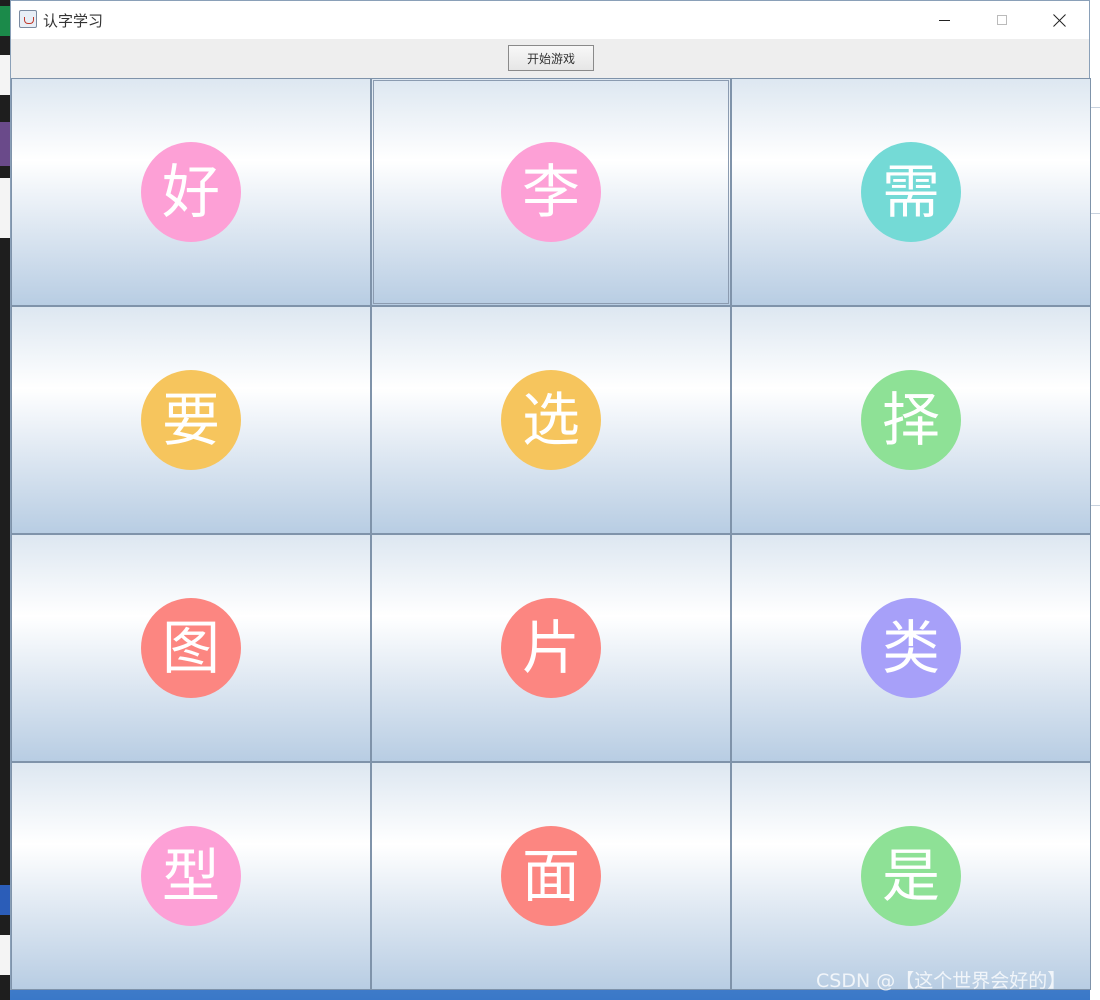 This screenshot has height=1000, width=1100. I want to click on character-card-button: 李, so click(551, 192).